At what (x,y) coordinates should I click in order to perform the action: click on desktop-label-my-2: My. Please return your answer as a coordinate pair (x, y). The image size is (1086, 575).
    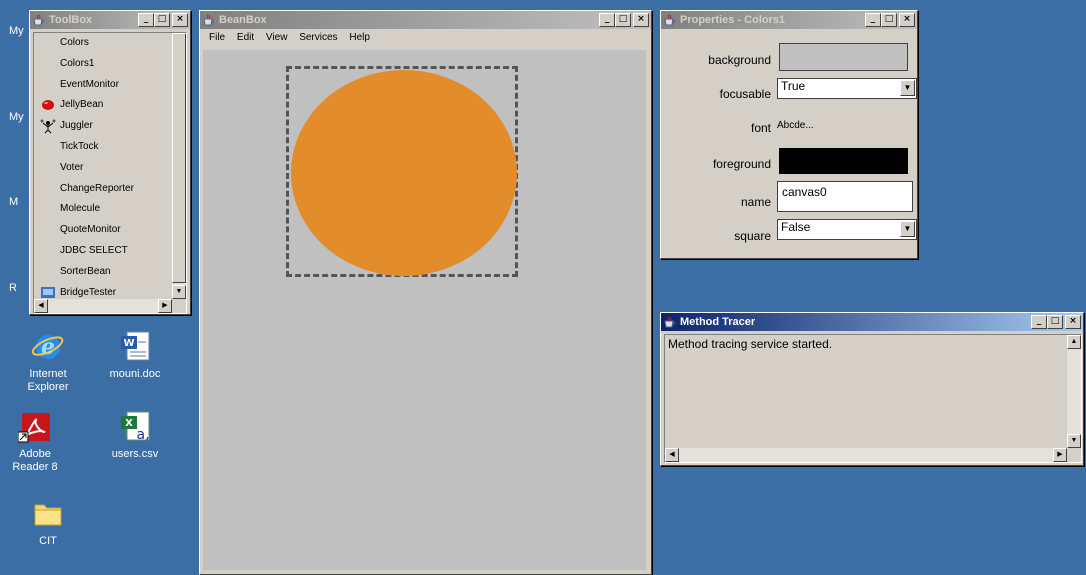
    Looking at the image, I should click on (16, 117).